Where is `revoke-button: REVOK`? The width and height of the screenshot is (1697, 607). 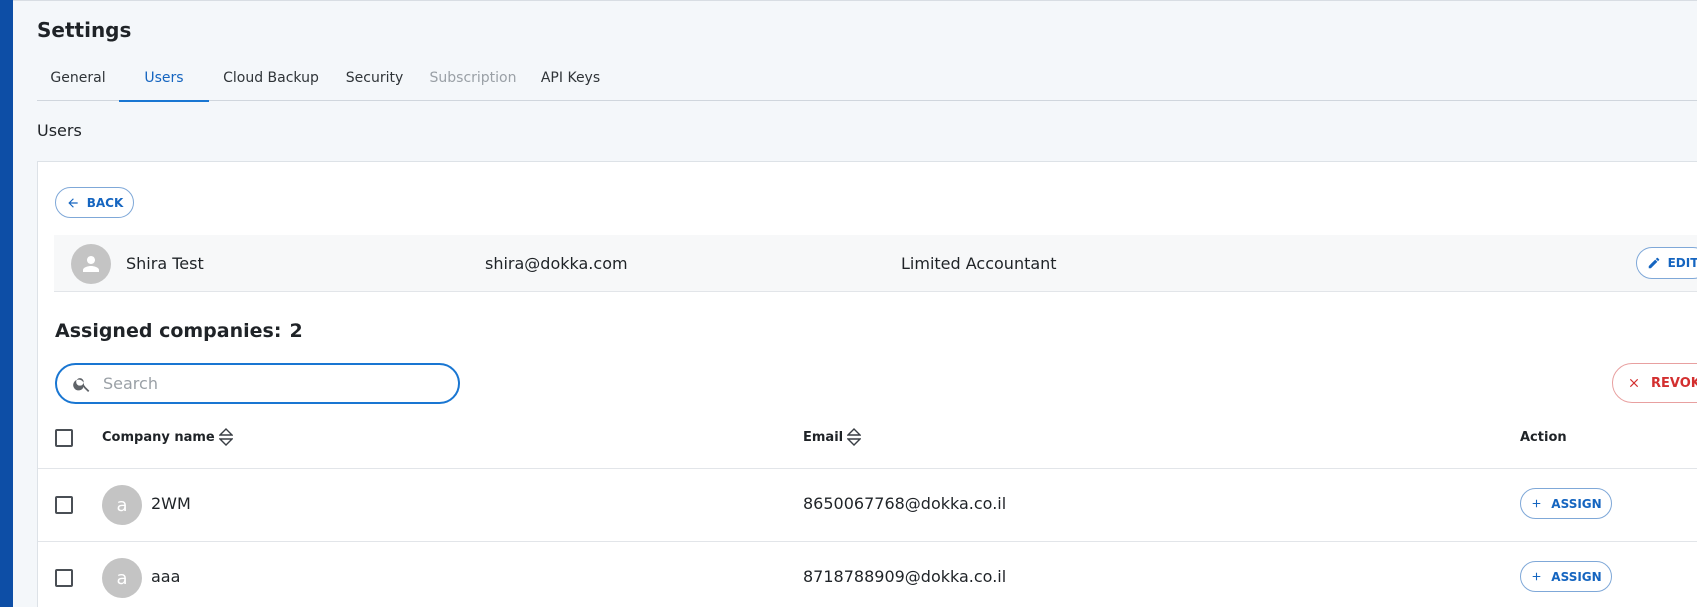
revoke-button: REVOK is located at coordinates (1654, 383).